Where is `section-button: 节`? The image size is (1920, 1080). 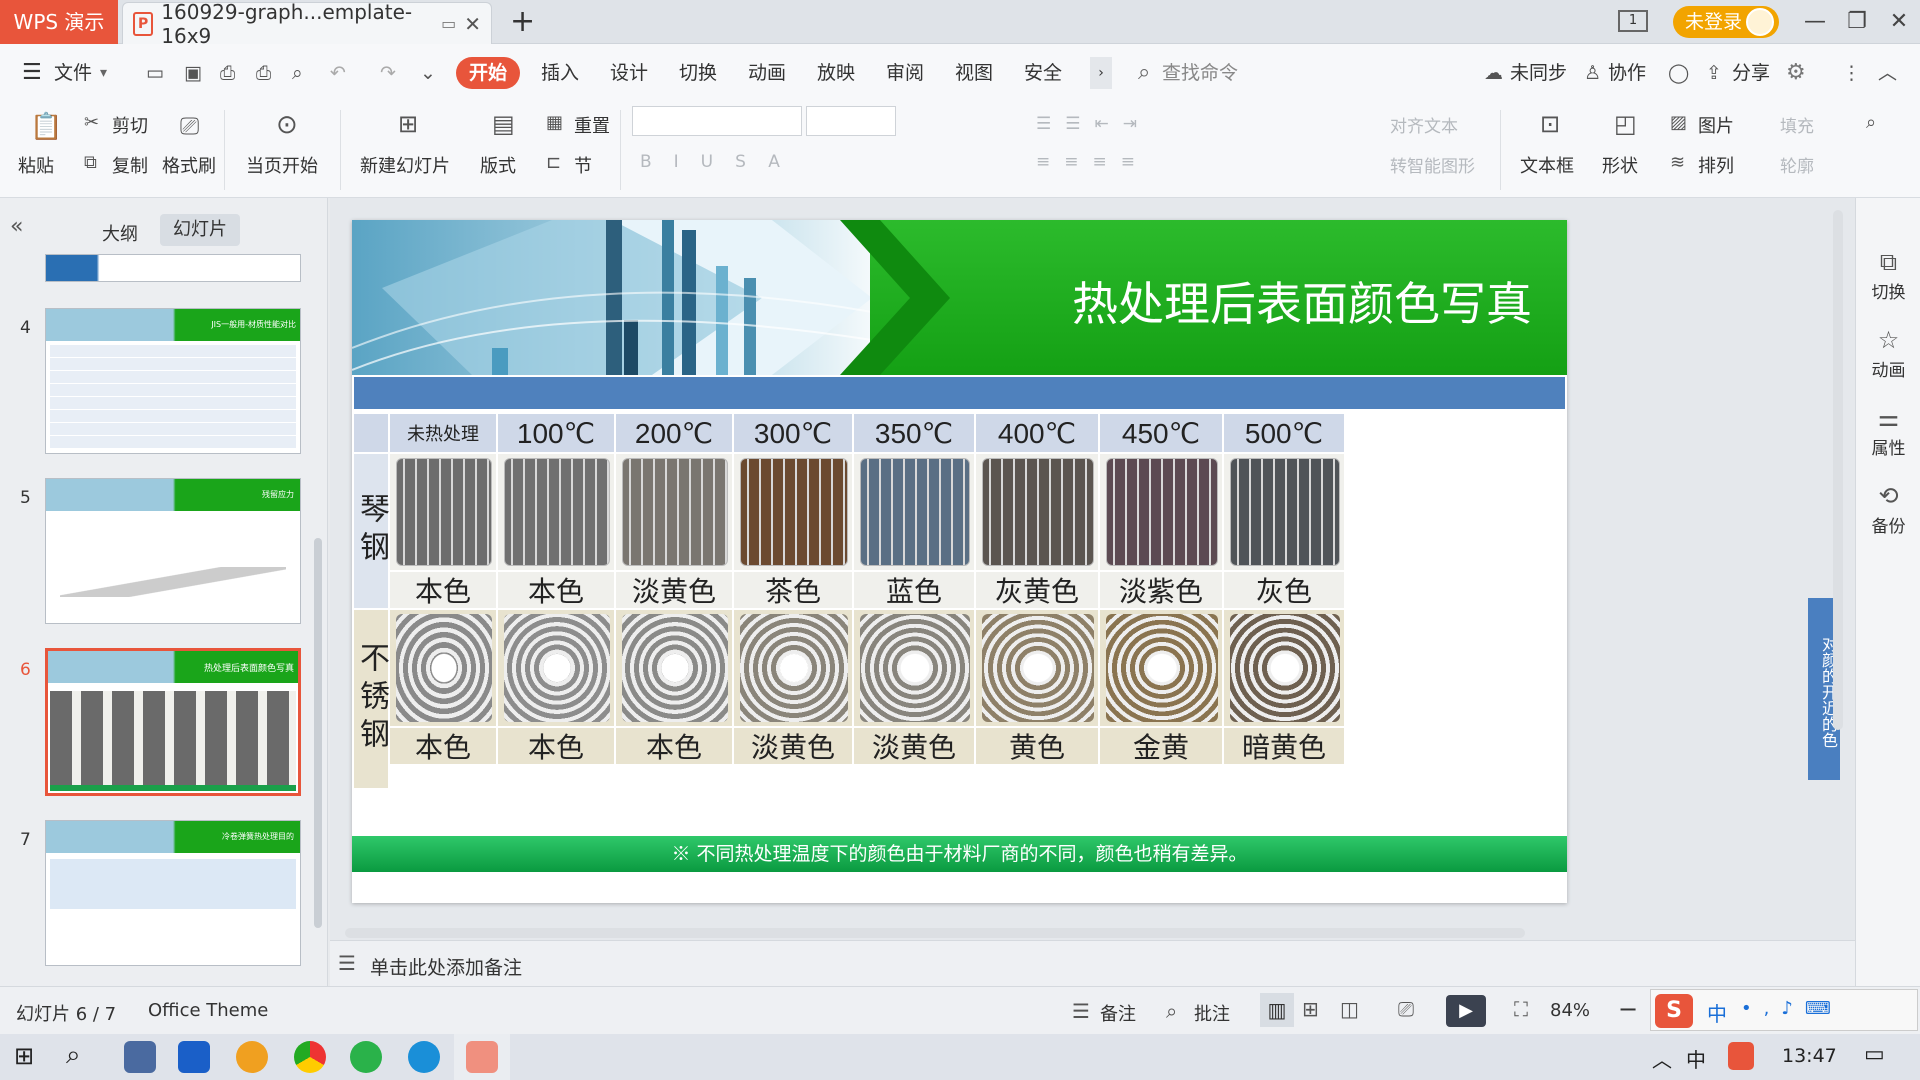
section-button: 节 is located at coordinates (583, 165).